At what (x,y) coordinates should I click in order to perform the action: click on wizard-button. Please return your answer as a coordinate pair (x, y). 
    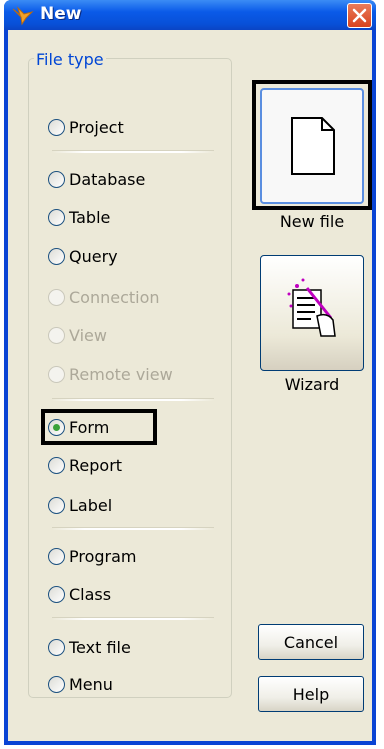
    Looking at the image, I should click on (312, 313).